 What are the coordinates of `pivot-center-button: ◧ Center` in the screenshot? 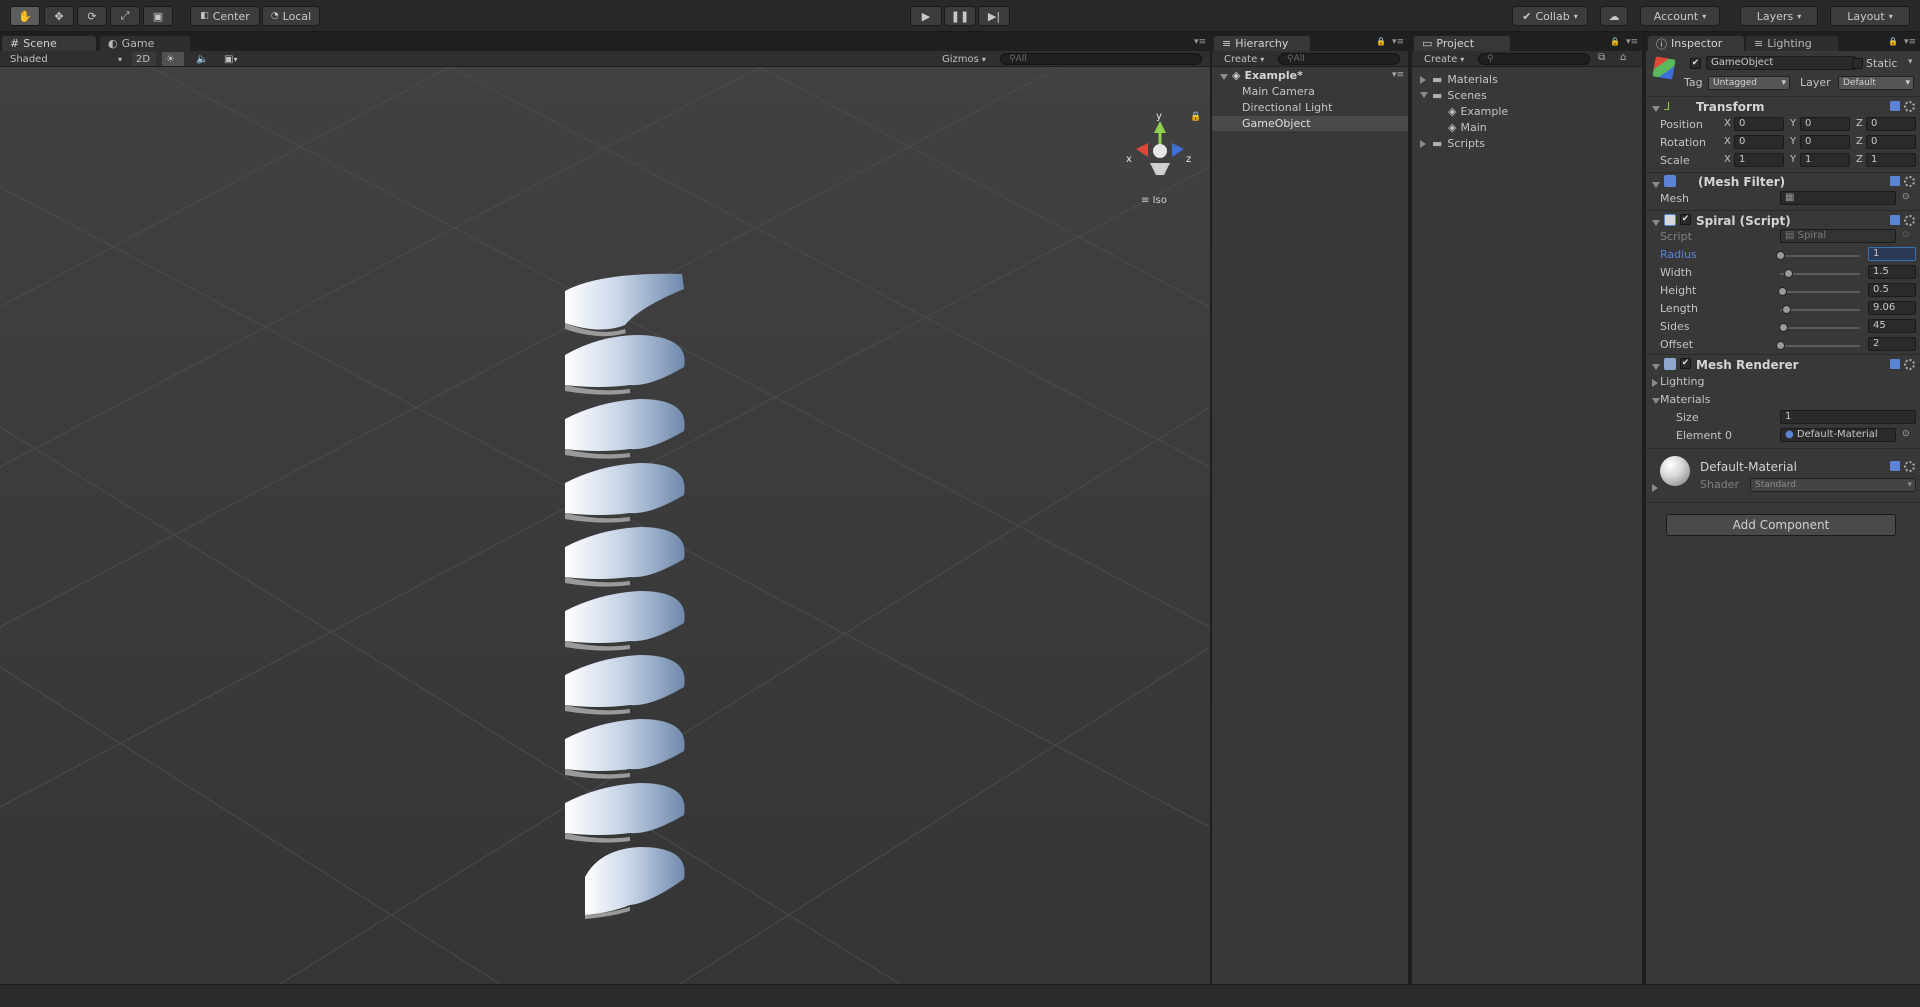 It's located at (225, 16).